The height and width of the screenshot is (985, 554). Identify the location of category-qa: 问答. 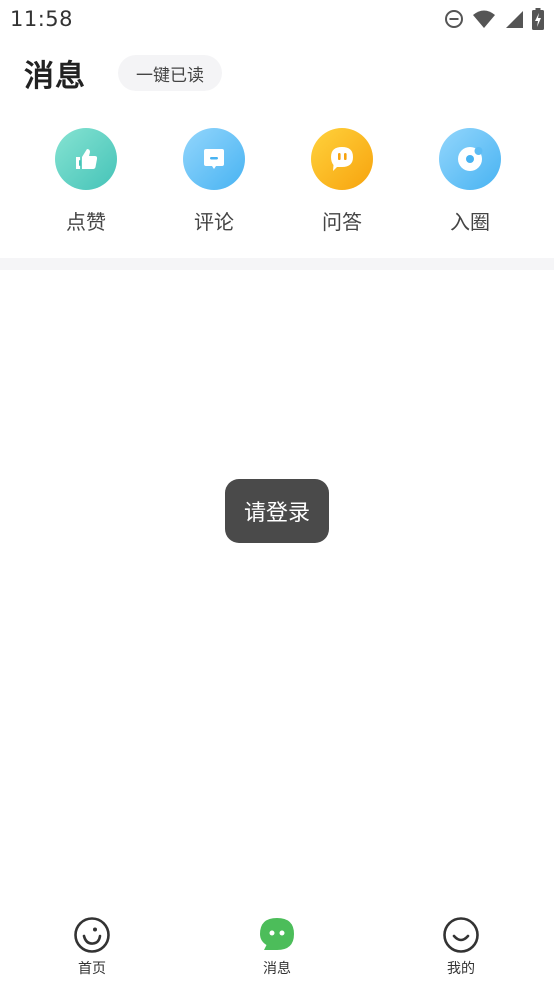
(342, 181).